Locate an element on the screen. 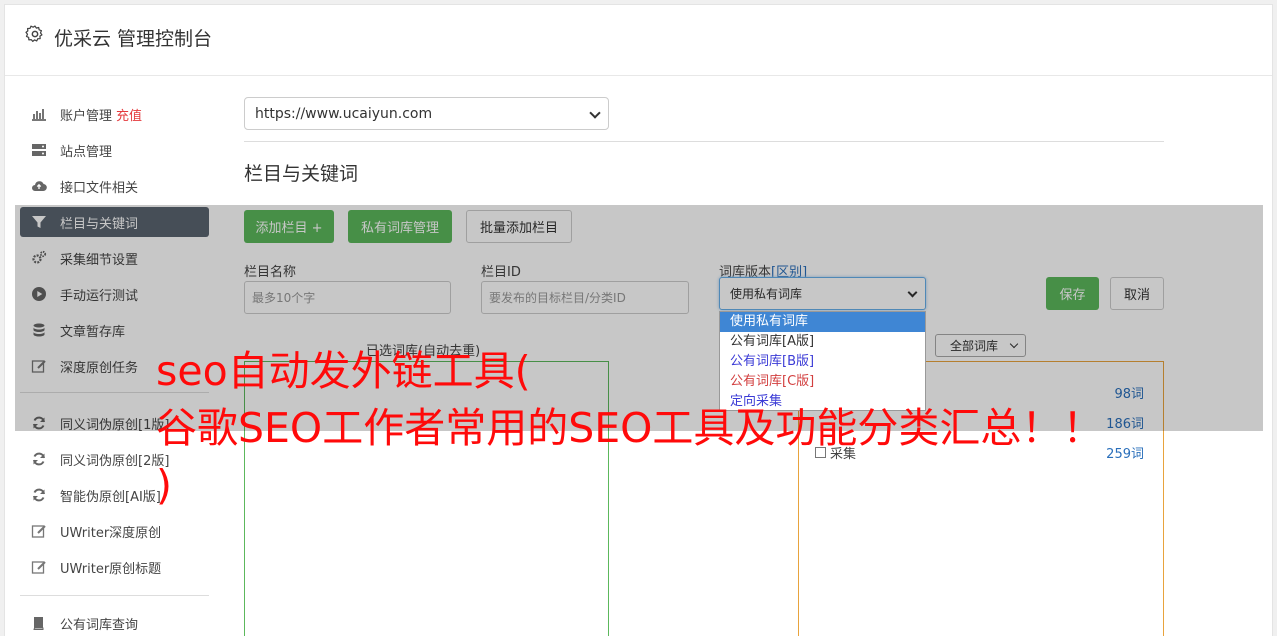  app-title: 优采云 管理控制台 is located at coordinates (133, 39).